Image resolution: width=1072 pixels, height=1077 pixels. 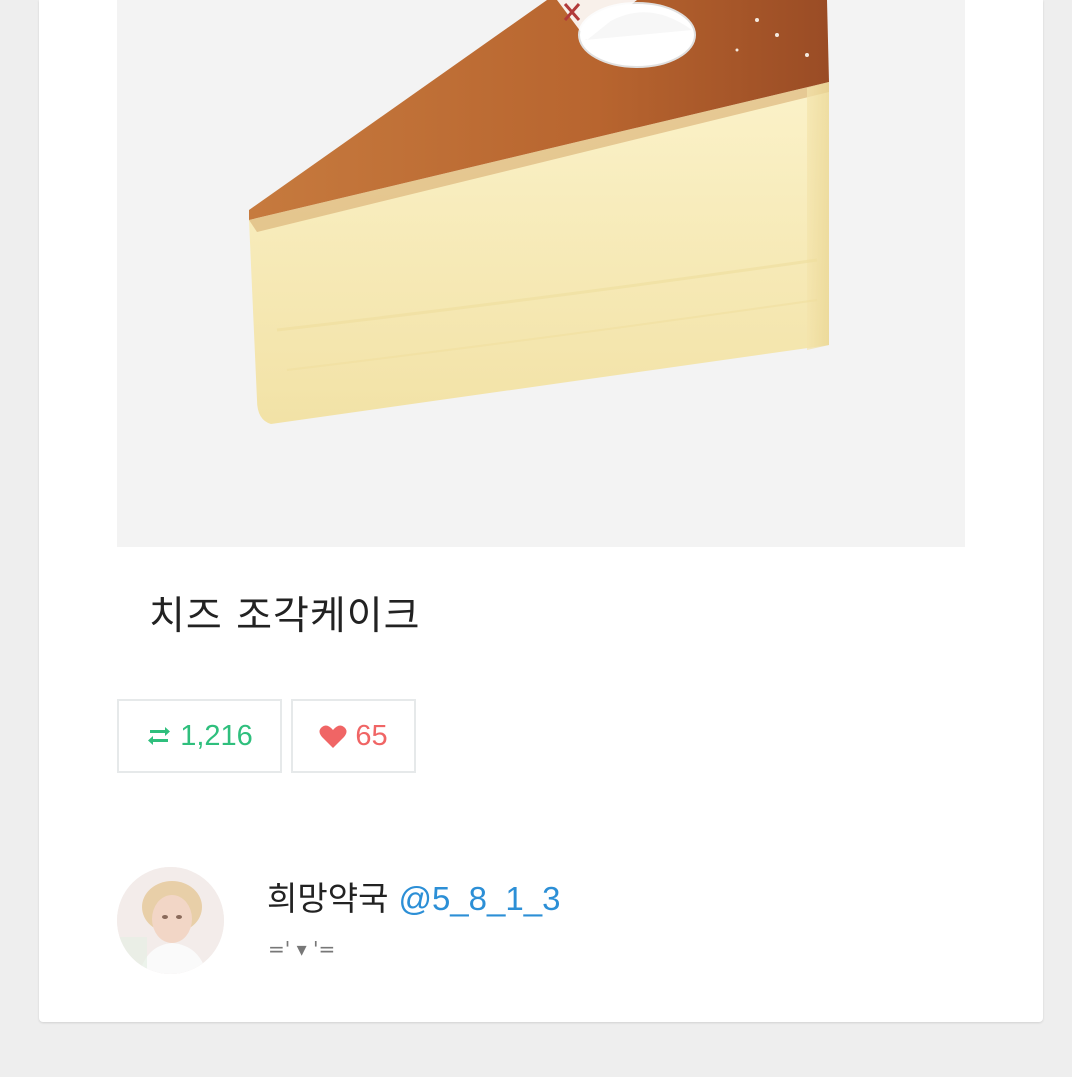 I want to click on heart-icon, so click(x=333, y=736).